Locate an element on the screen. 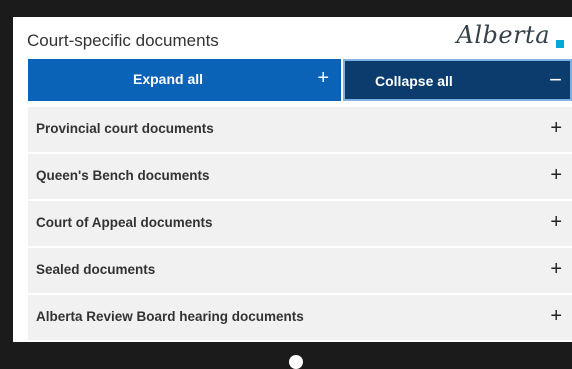 The width and height of the screenshot is (572, 369). collapse-all-label: Collapse all is located at coordinates (414, 81).